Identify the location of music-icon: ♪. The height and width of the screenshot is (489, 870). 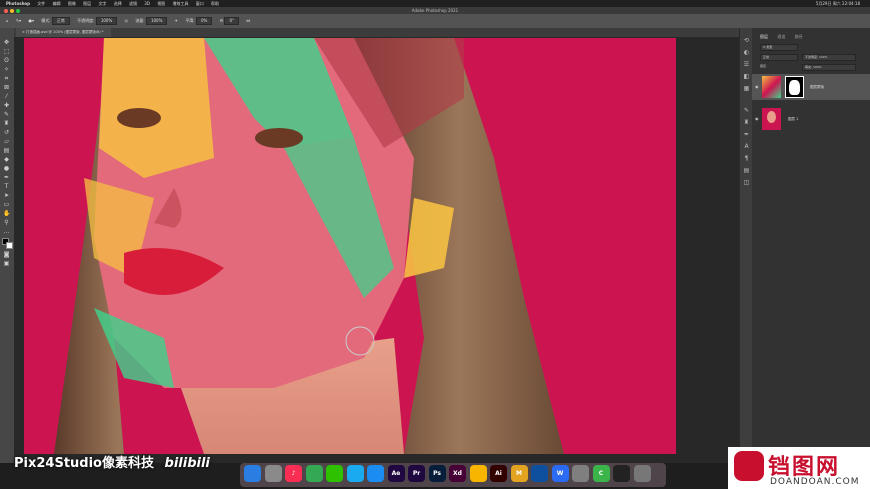
(293, 473).